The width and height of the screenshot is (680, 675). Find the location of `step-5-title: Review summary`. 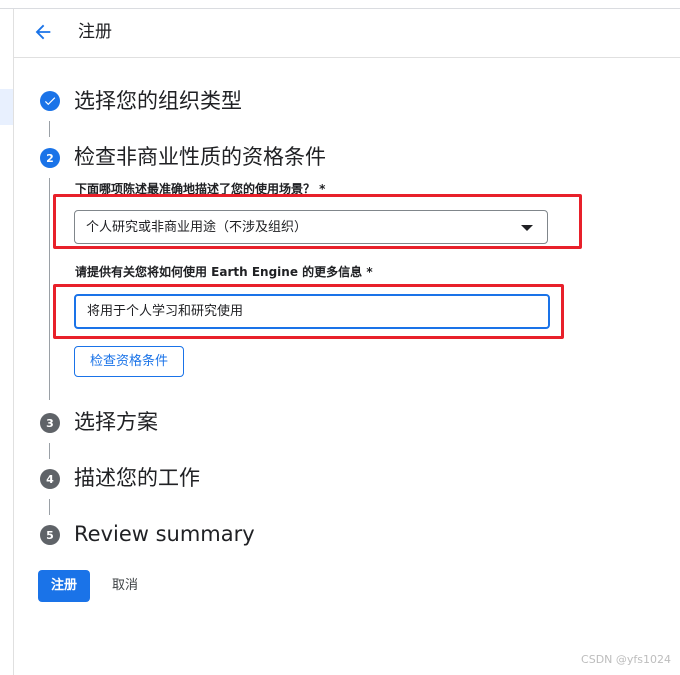

step-5-title: Review summary is located at coordinates (164, 534).